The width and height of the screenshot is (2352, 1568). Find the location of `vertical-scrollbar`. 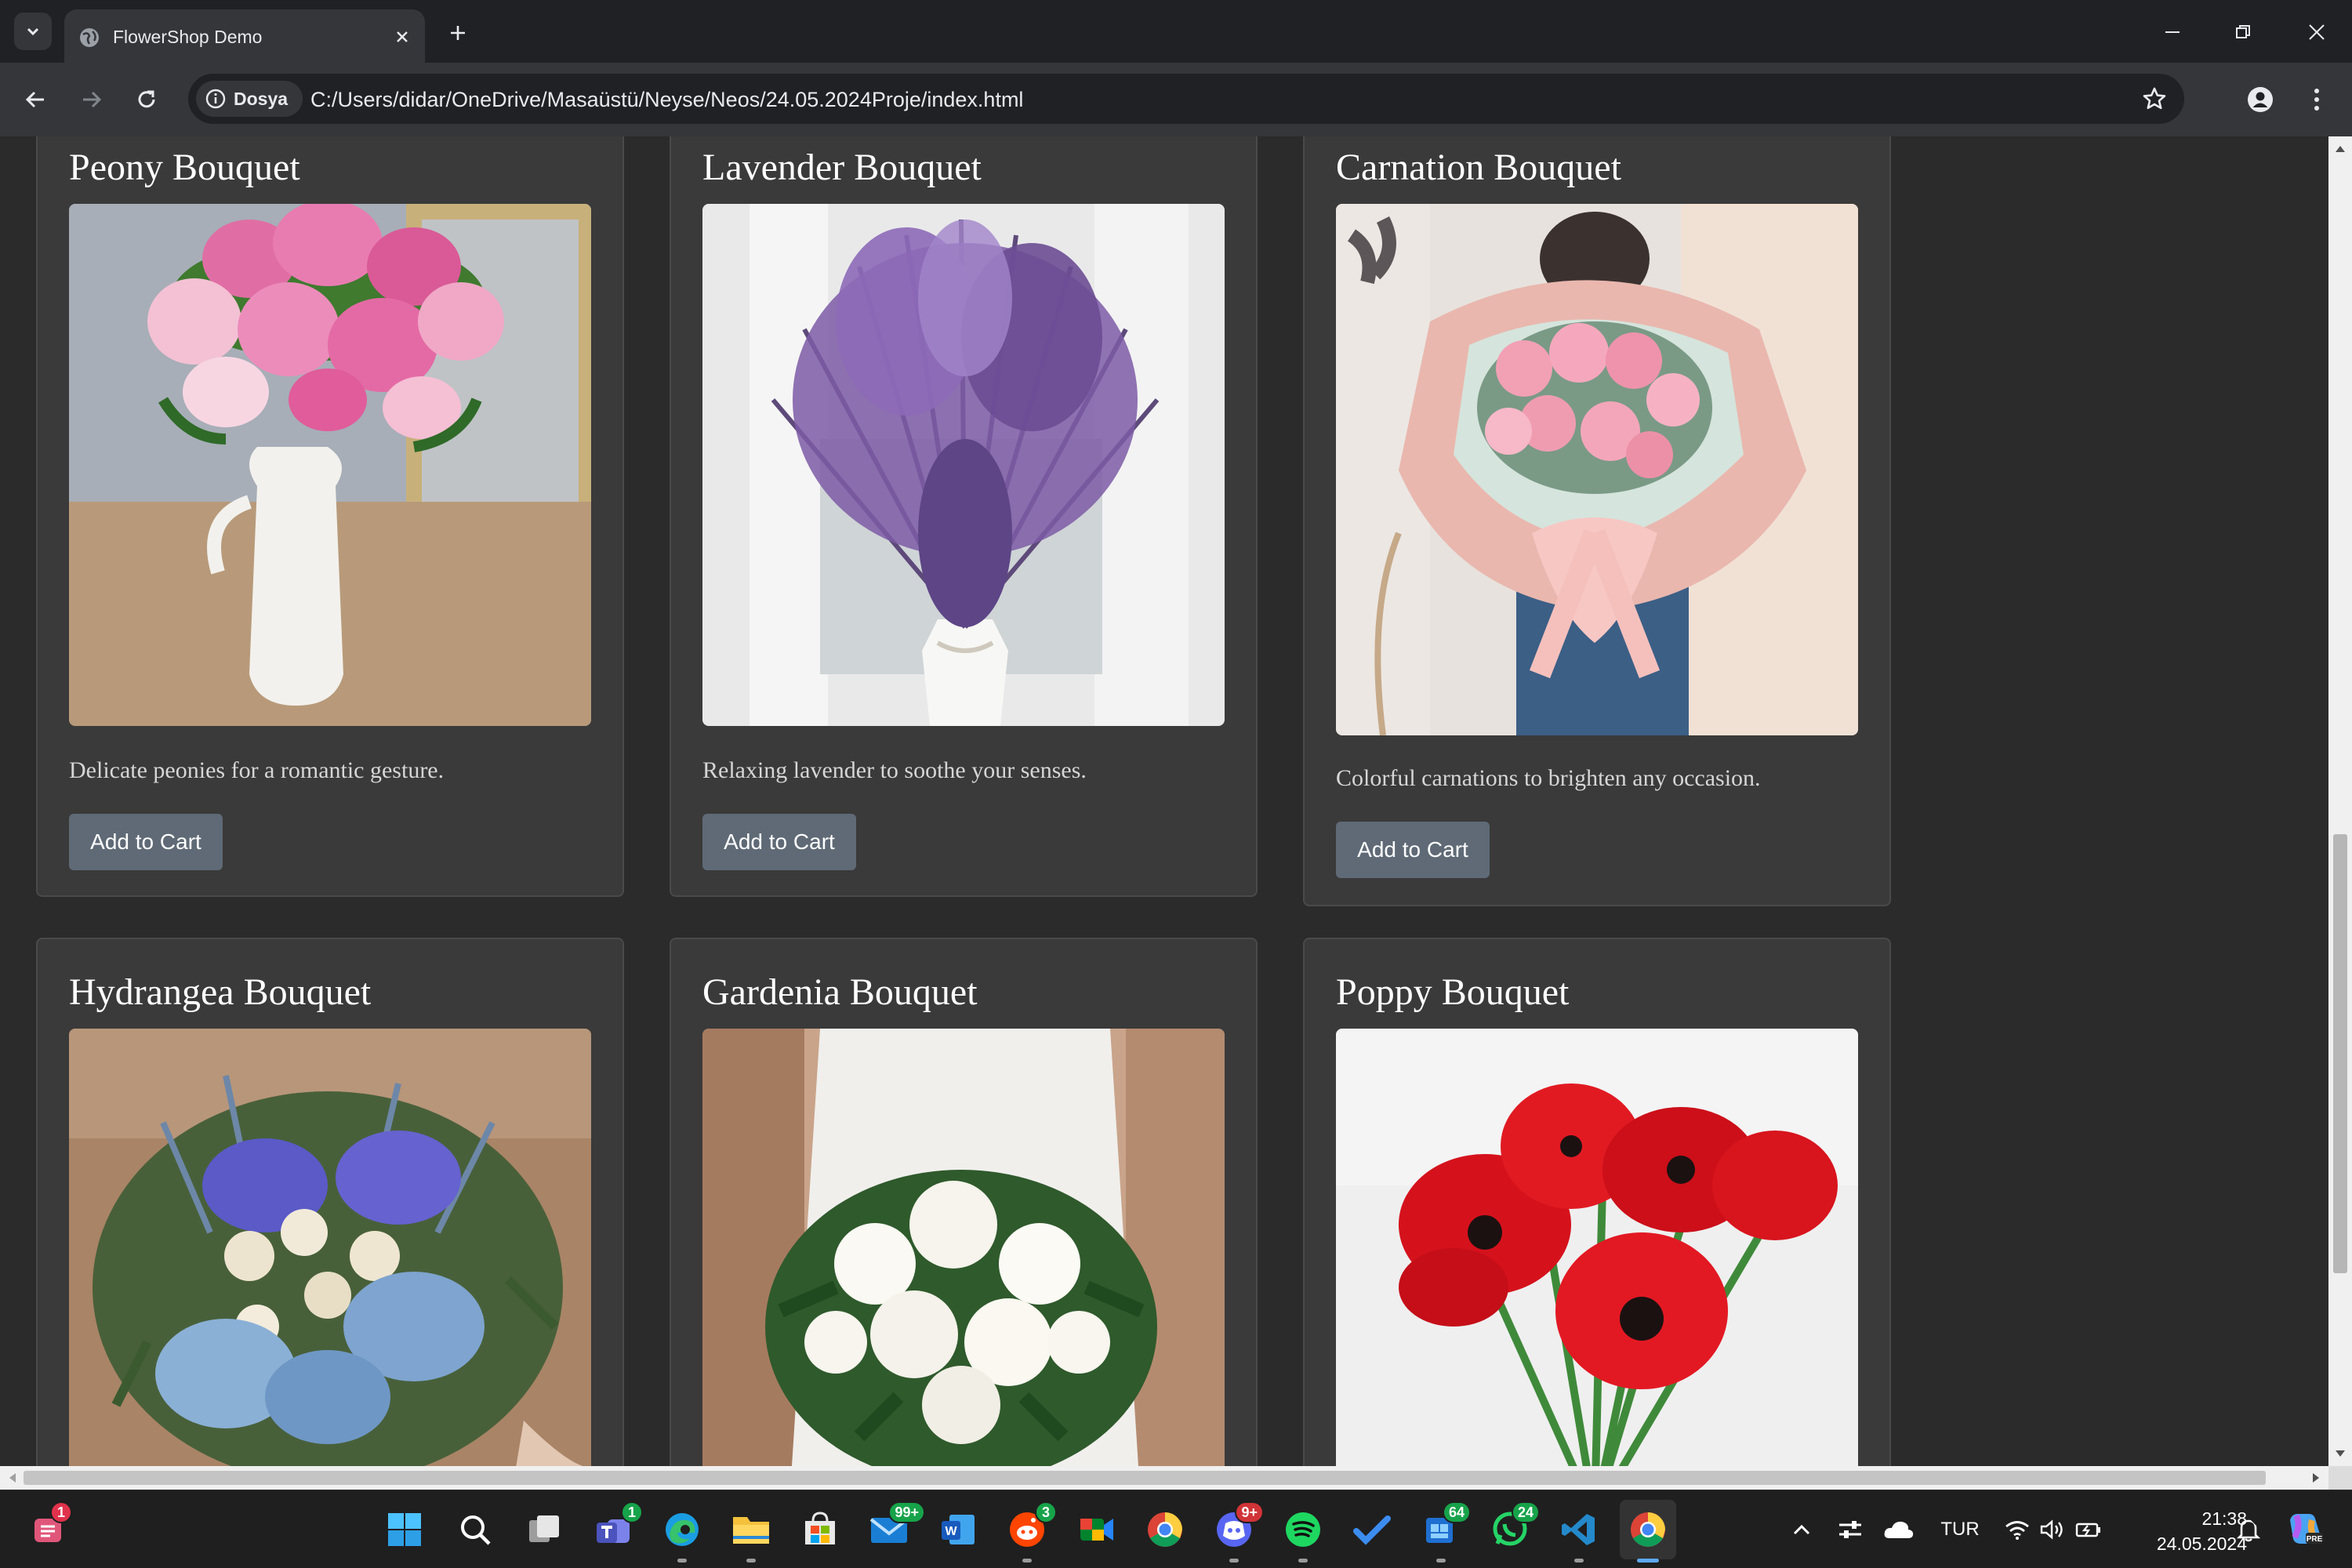

vertical-scrollbar is located at coordinates (2340, 801).